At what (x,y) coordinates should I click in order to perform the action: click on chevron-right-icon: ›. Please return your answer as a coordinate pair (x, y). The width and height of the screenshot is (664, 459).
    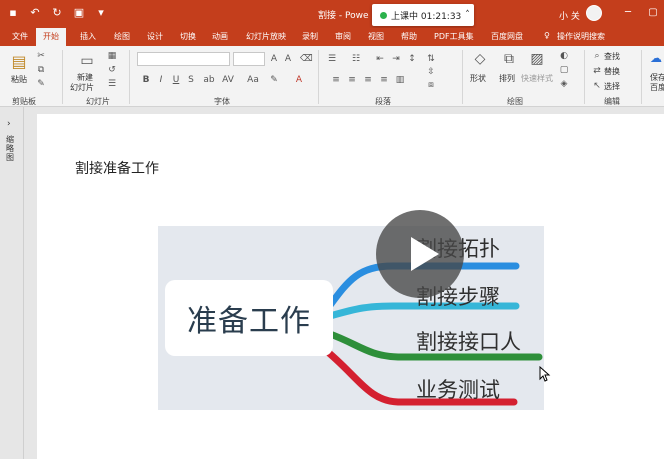
    Looking at the image, I should click on (9, 124).